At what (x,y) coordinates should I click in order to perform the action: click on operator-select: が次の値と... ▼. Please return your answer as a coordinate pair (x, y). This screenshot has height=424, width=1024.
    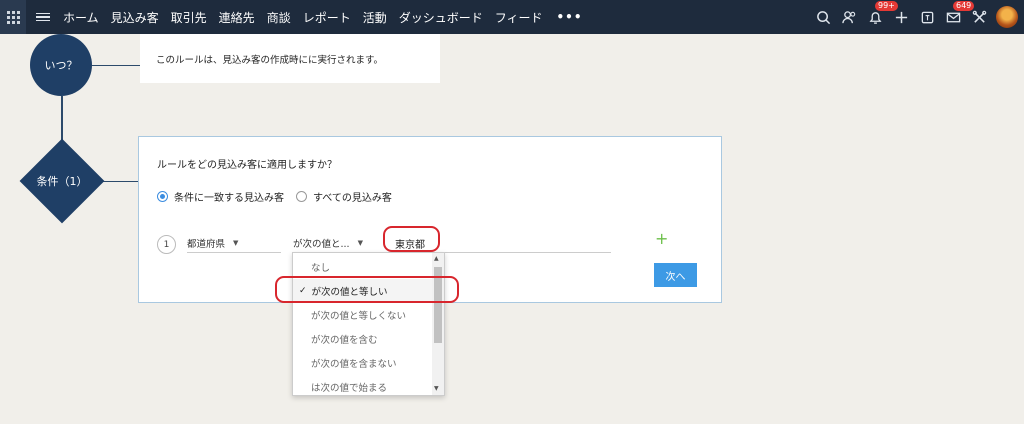
    Looking at the image, I should click on (334, 243).